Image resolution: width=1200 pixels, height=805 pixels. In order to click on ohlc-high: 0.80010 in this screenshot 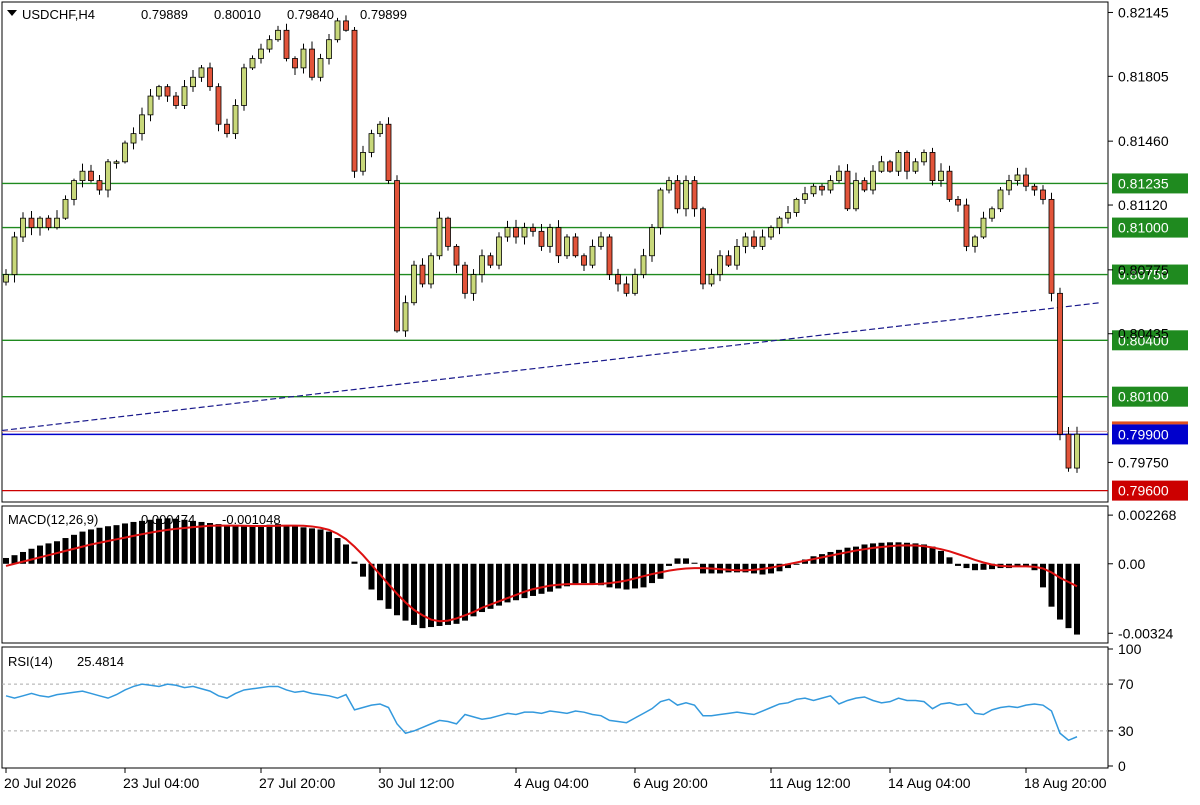, I will do `click(237, 14)`.